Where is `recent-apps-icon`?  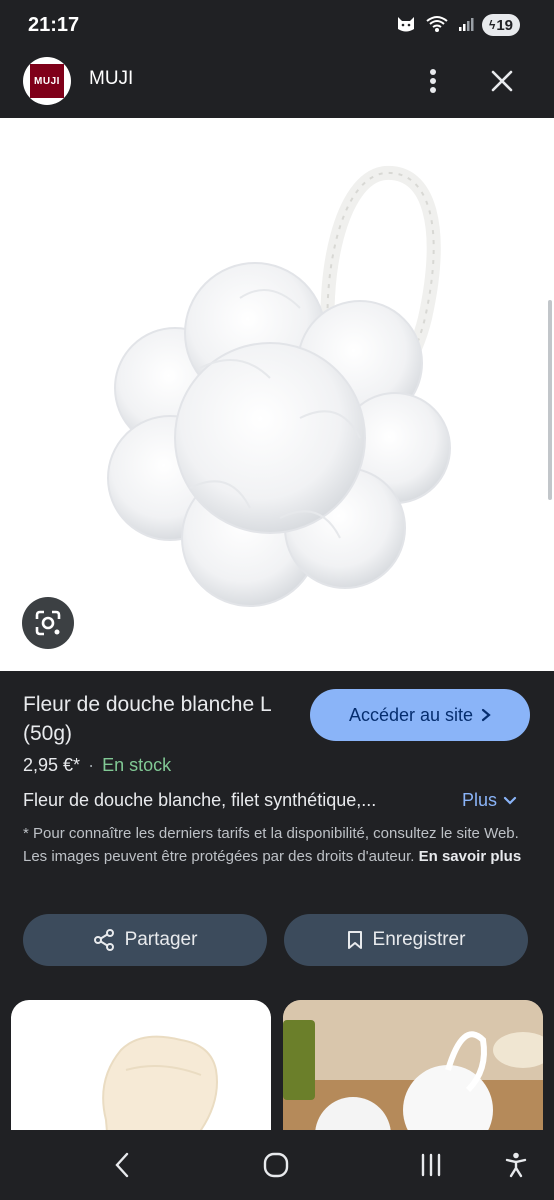
recent-apps-icon is located at coordinates (431, 1165).